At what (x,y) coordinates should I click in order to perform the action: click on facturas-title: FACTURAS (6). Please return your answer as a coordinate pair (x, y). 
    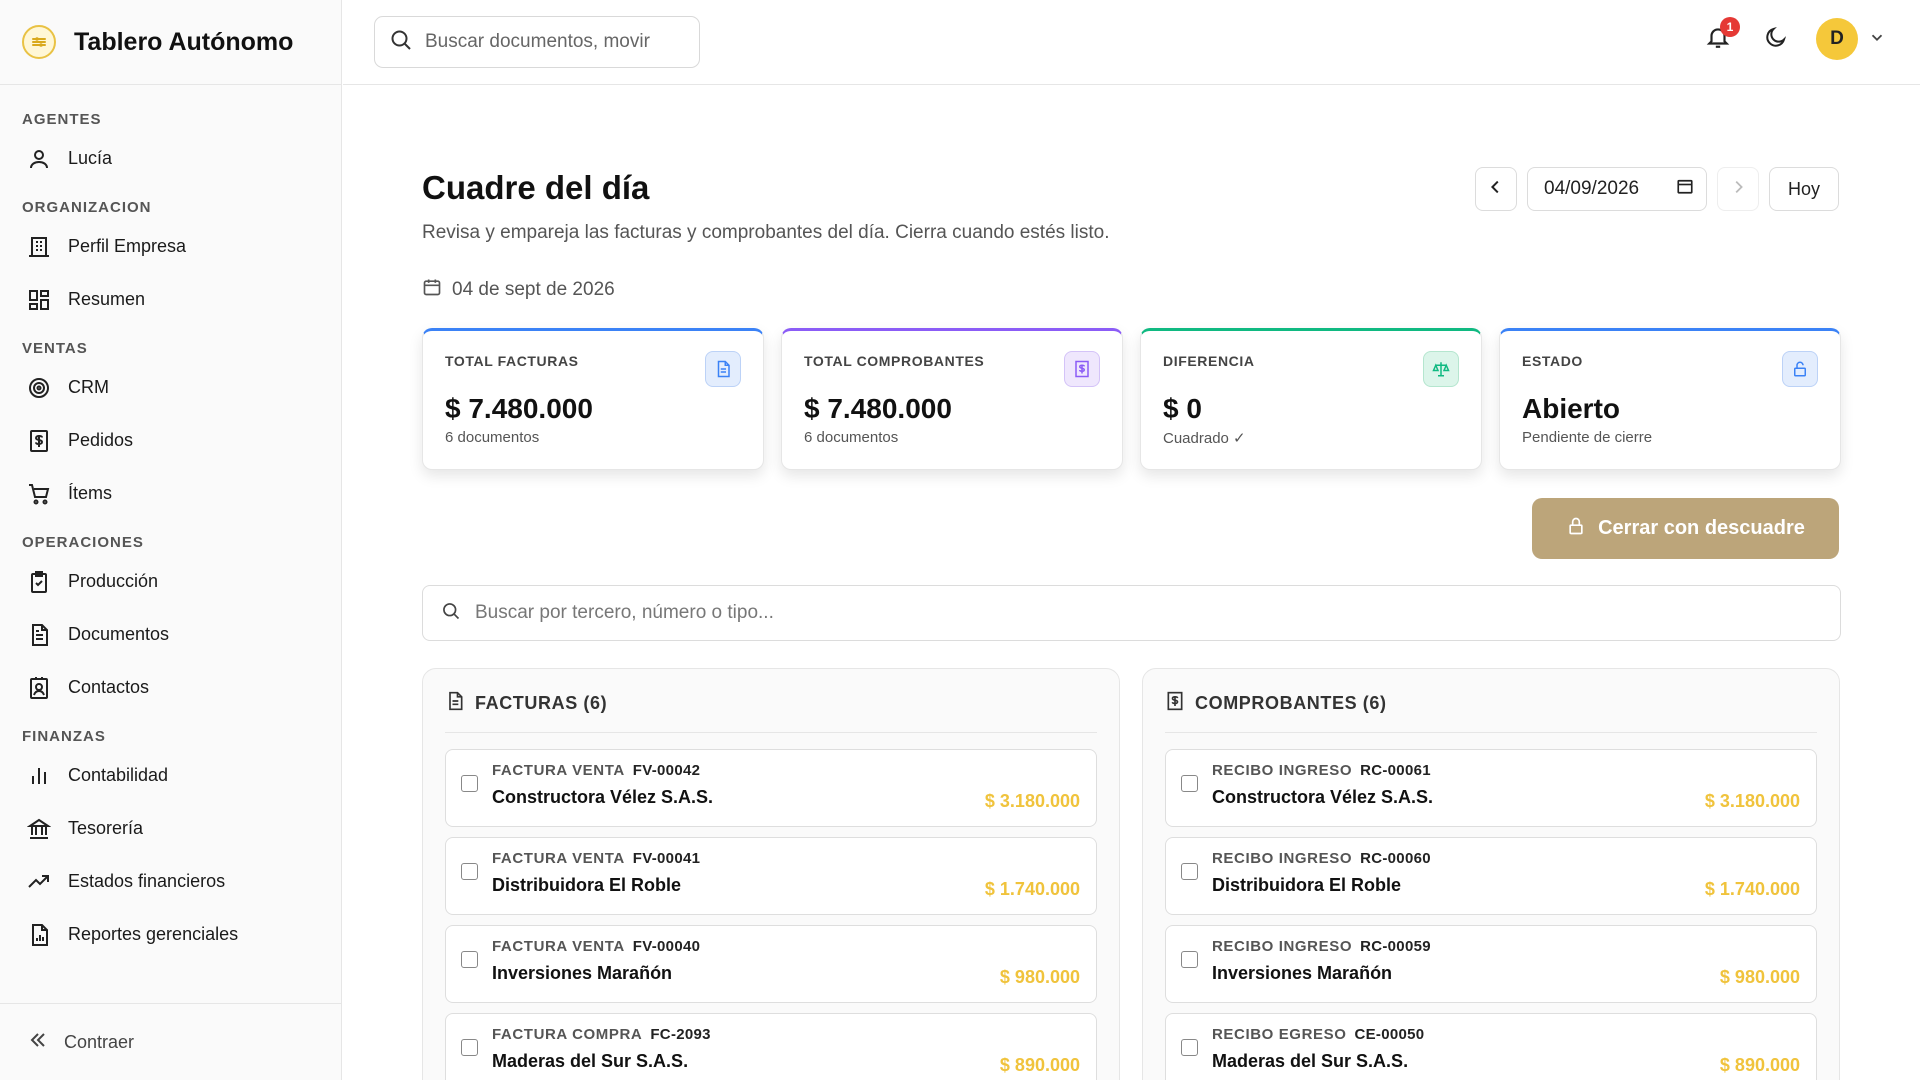
    Looking at the image, I should click on (541, 703).